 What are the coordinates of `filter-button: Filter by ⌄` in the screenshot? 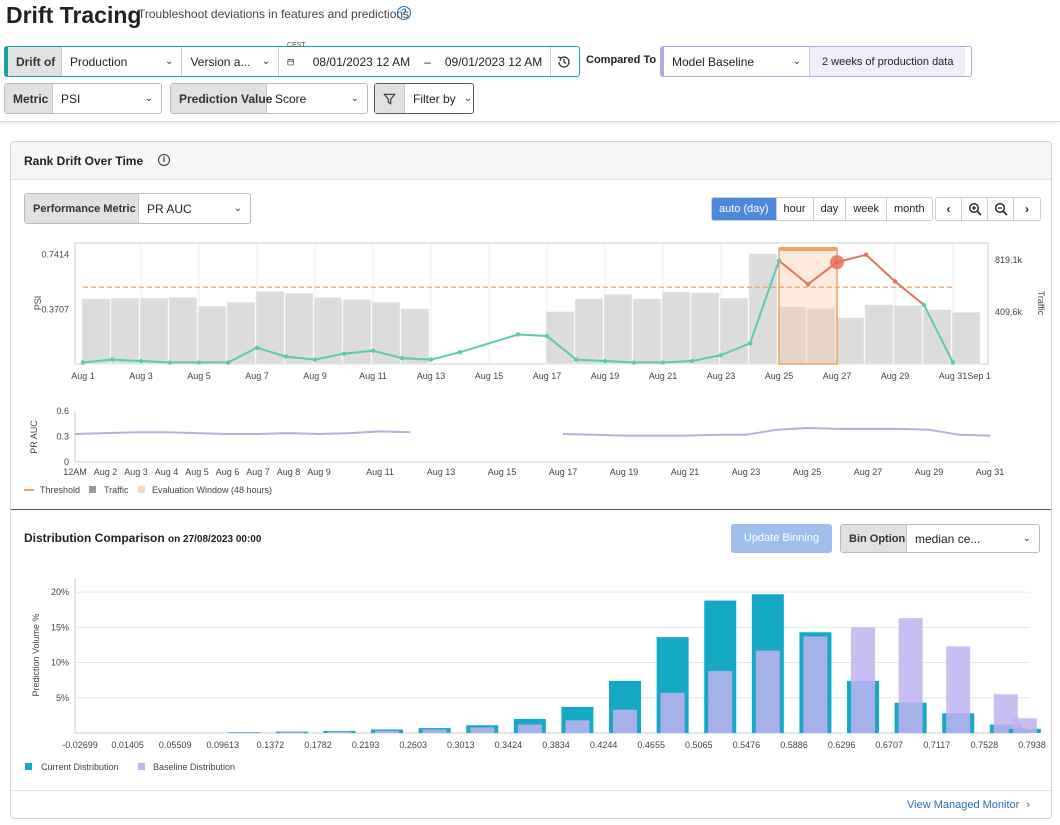 It's located at (424, 98).